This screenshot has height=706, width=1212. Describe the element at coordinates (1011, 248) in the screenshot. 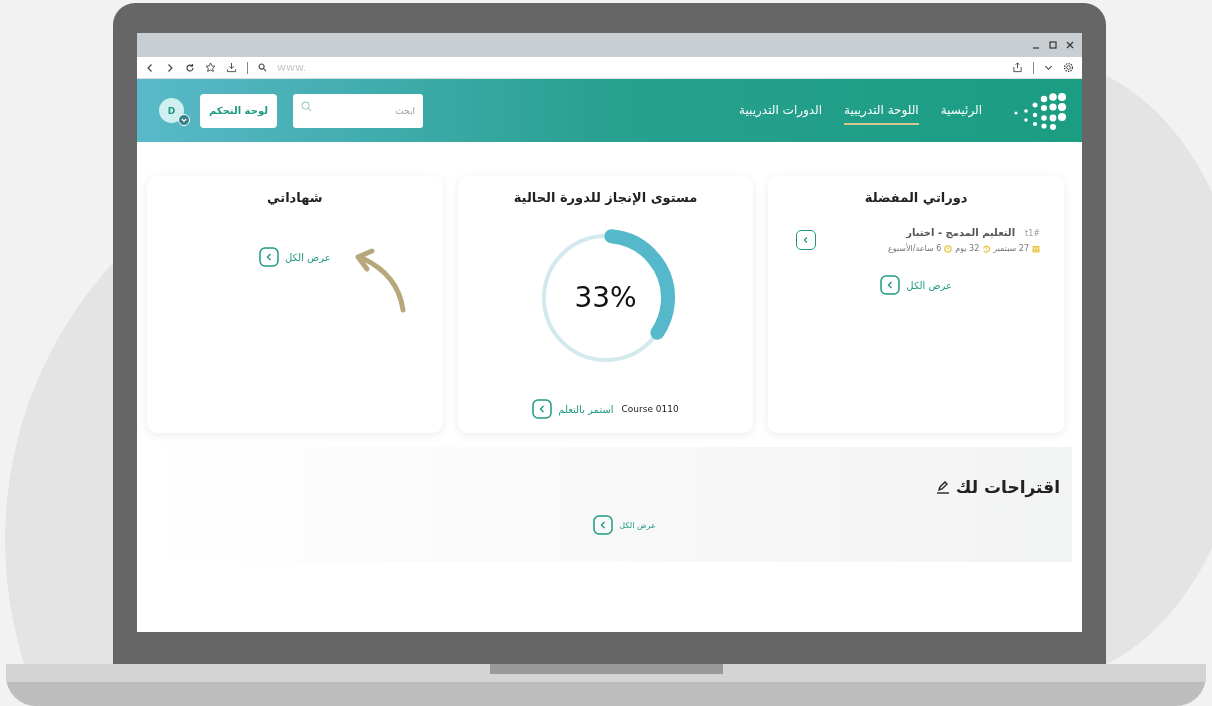

I see `course-date: 27 سبتمبر` at that location.